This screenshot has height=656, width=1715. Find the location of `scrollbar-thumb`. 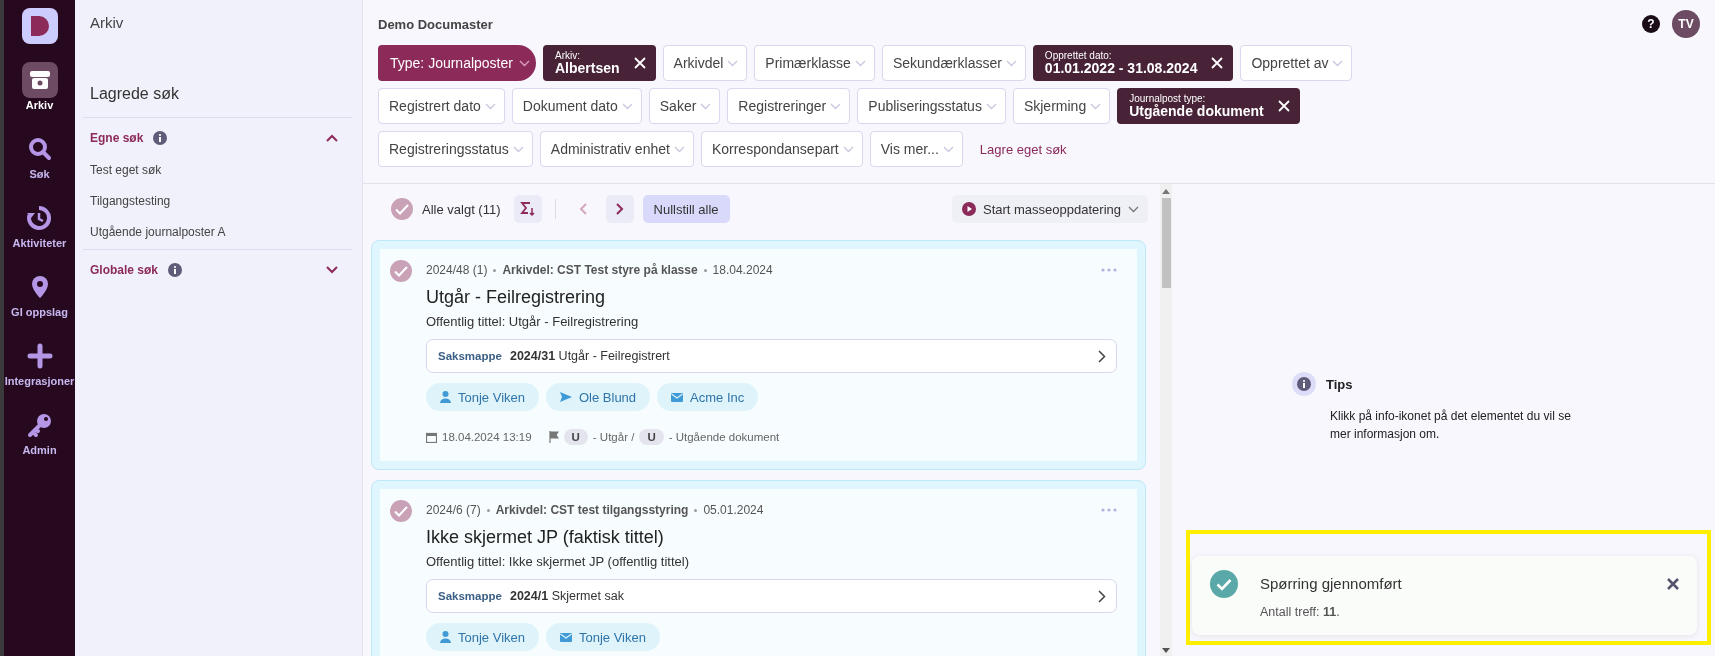

scrollbar-thumb is located at coordinates (1166, 243).